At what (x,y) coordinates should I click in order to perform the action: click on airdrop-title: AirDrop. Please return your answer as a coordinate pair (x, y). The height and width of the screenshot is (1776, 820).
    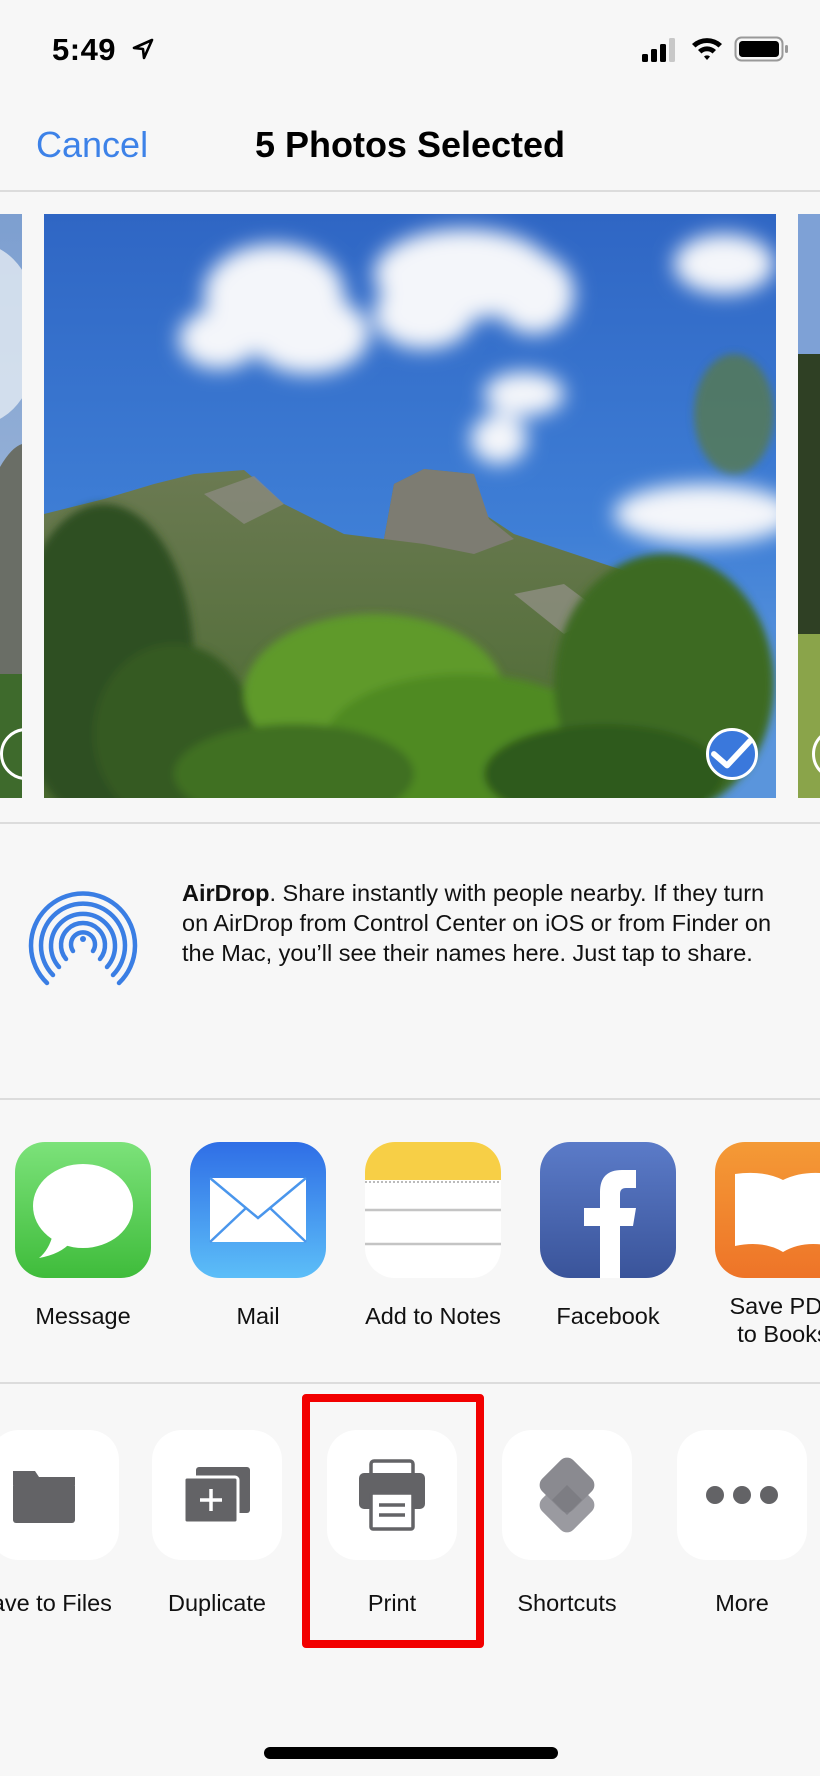
    Looking at the image, I should click on (226, 893).